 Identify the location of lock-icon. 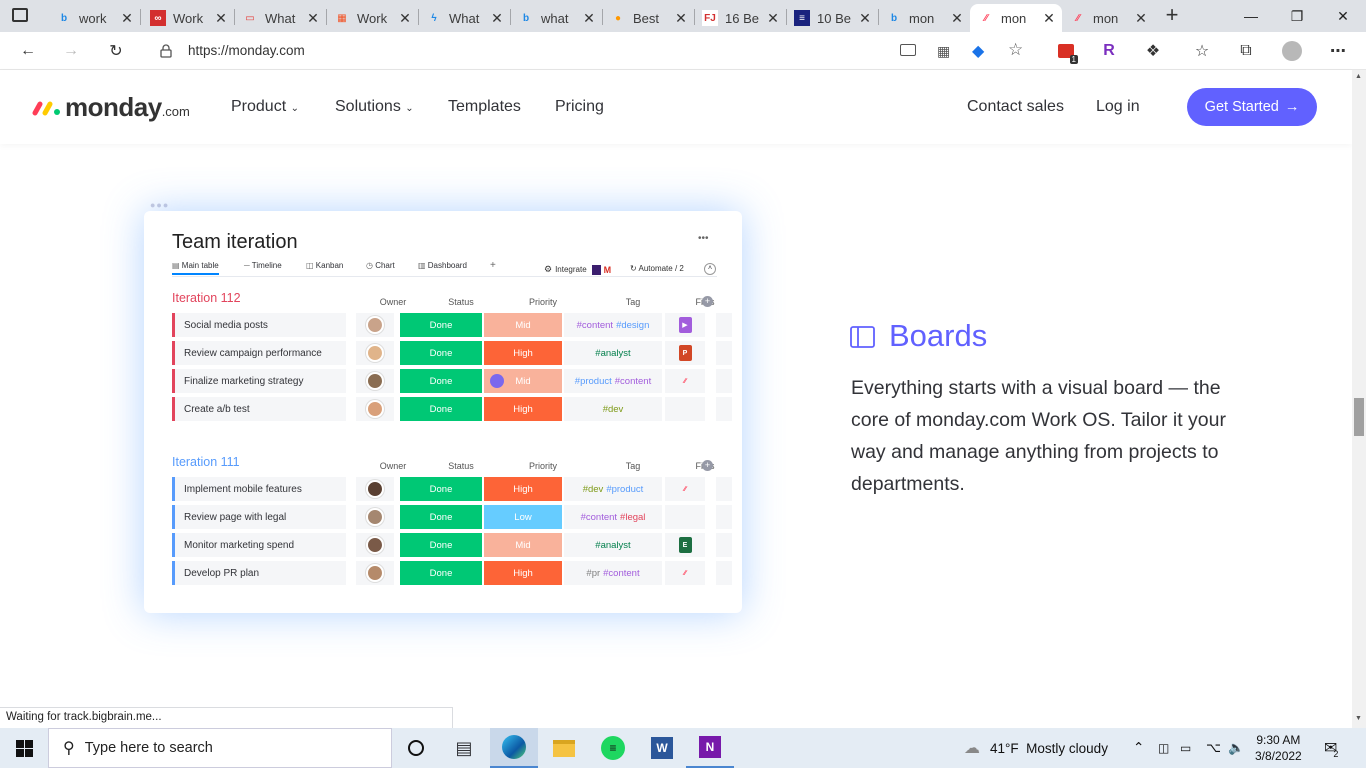
(166, 51).